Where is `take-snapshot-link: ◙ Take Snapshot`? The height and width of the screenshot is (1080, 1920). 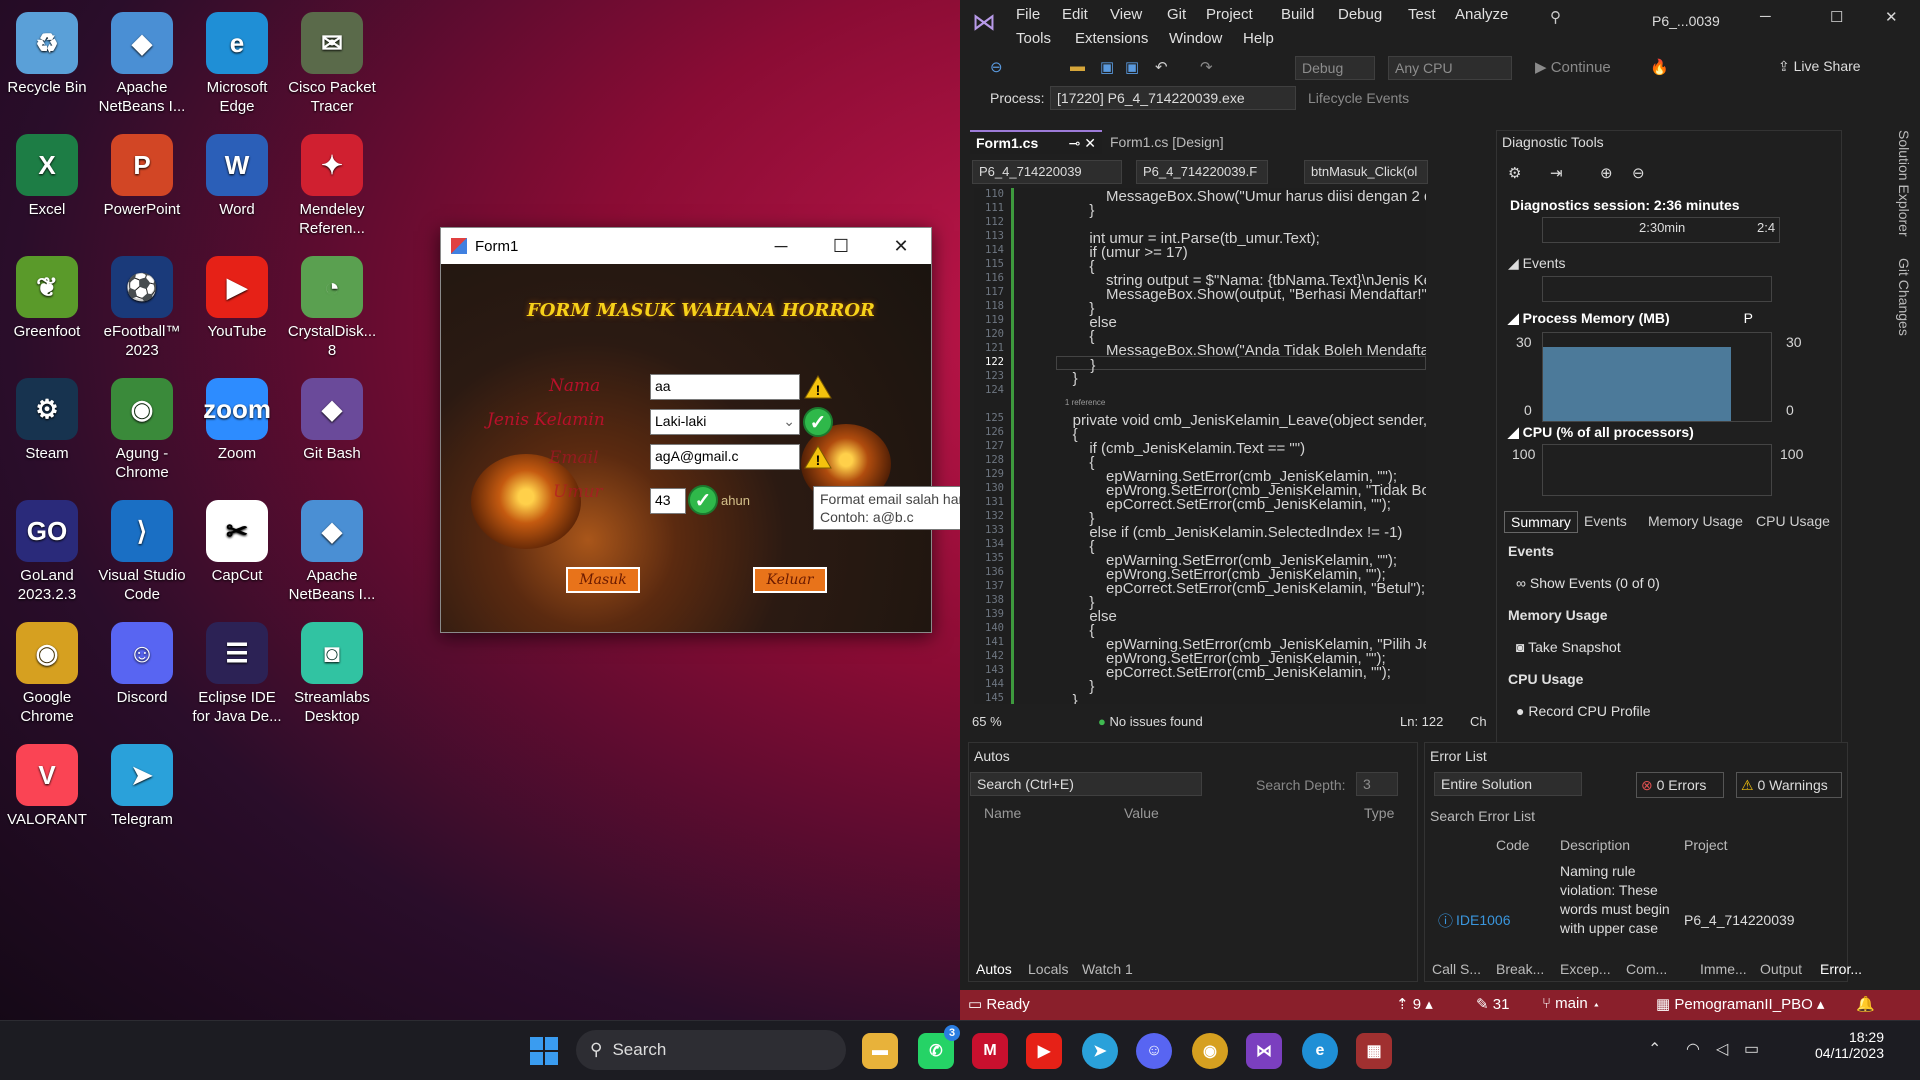
take-snapshot-link: ◙ Take Snapshot is located at coordinates (1568, 647).